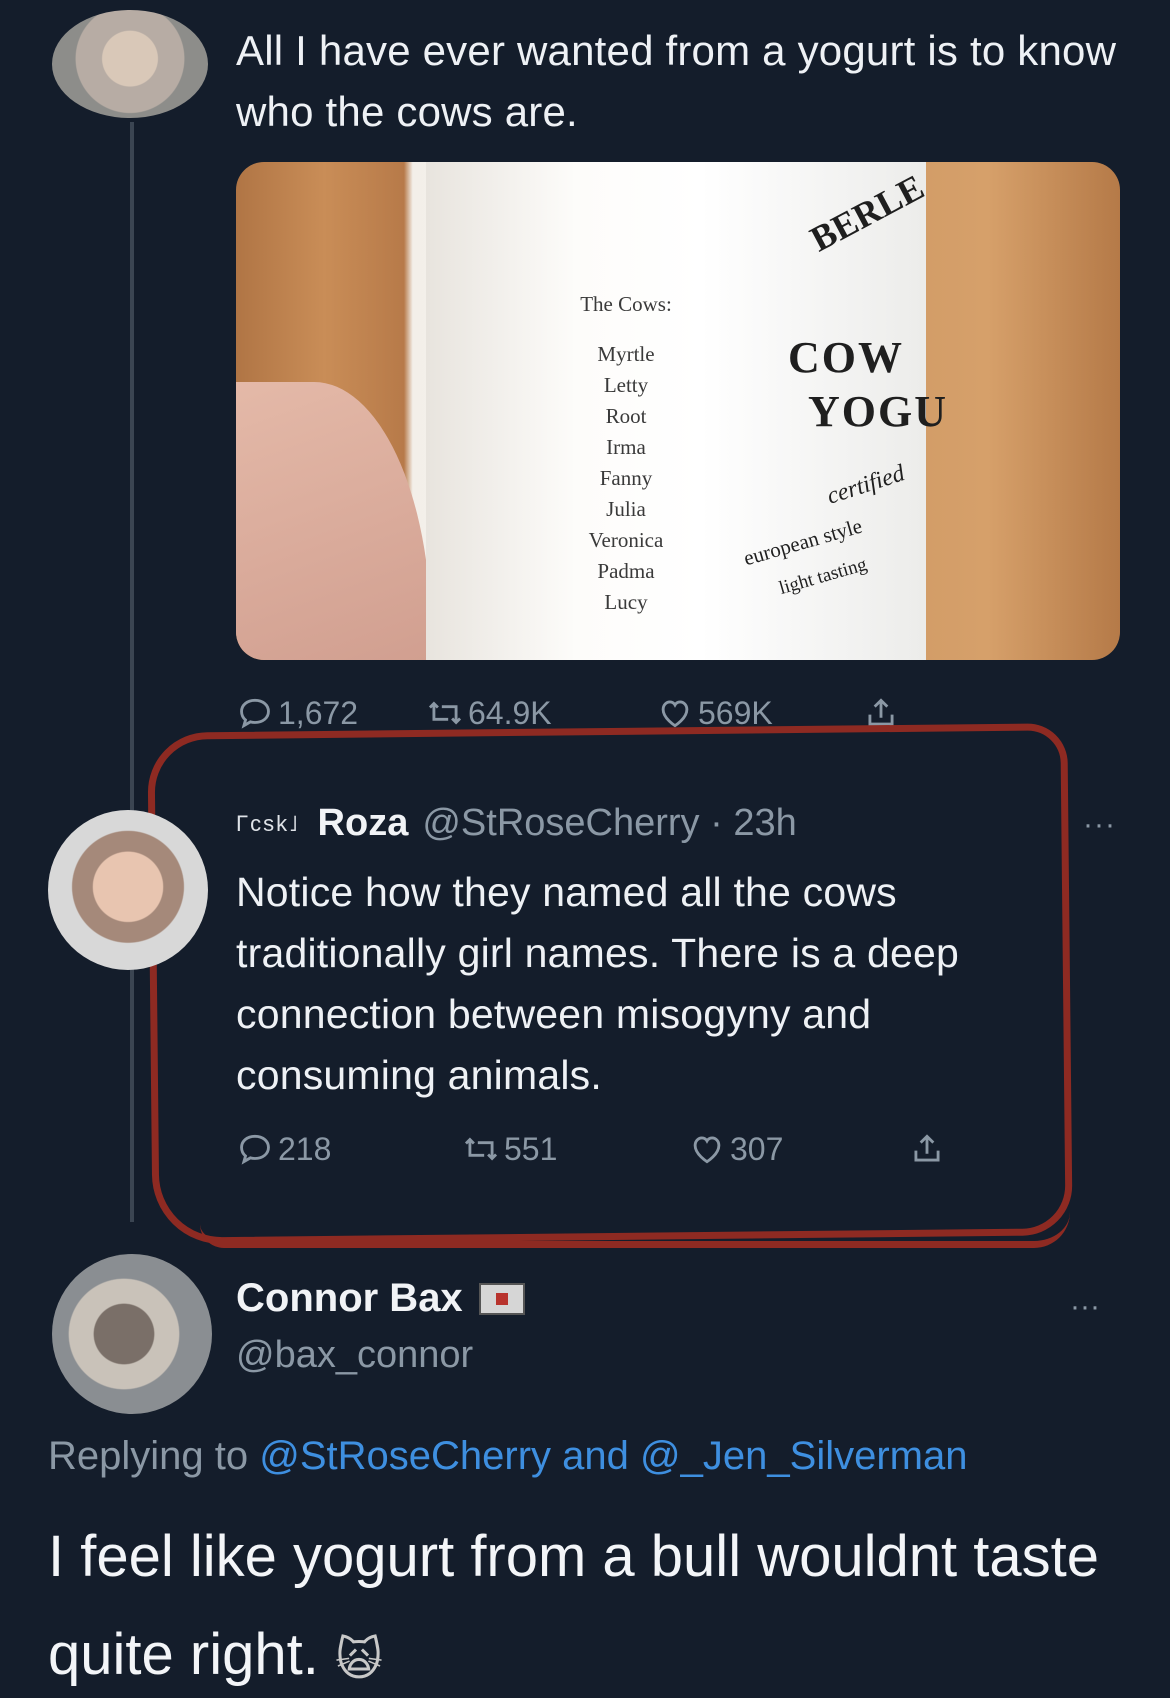 This screenshot has width=1170, height=1698. What do you see at coordinates (626, 478) in the screenshot?
I see `cow-name: Fanny` at bounding box center [626, 478].